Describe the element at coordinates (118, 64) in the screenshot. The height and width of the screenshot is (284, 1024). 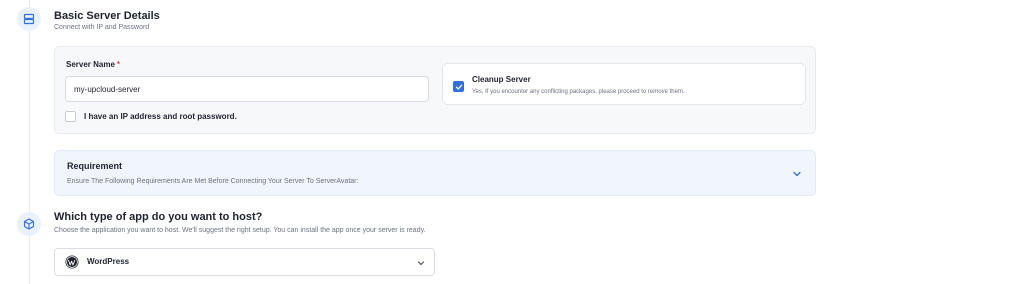
I see `required-marker: *` at that location.